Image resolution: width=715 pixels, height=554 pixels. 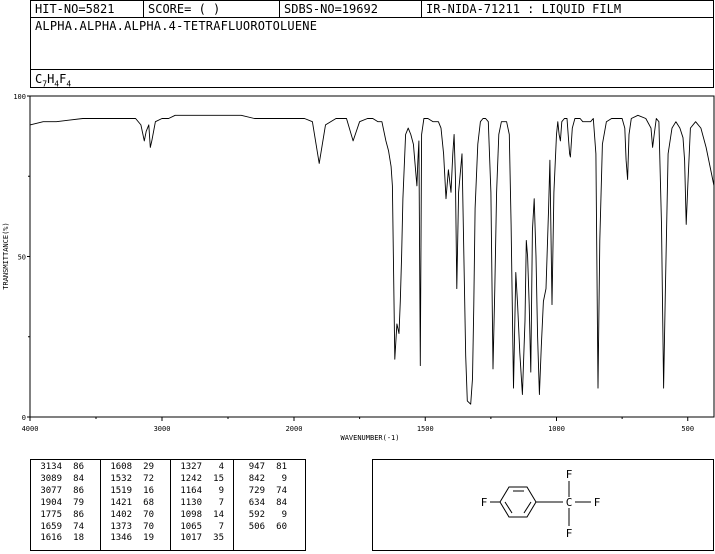 I want to click on peak-row: 1098 14, so click(x=199, y=516).